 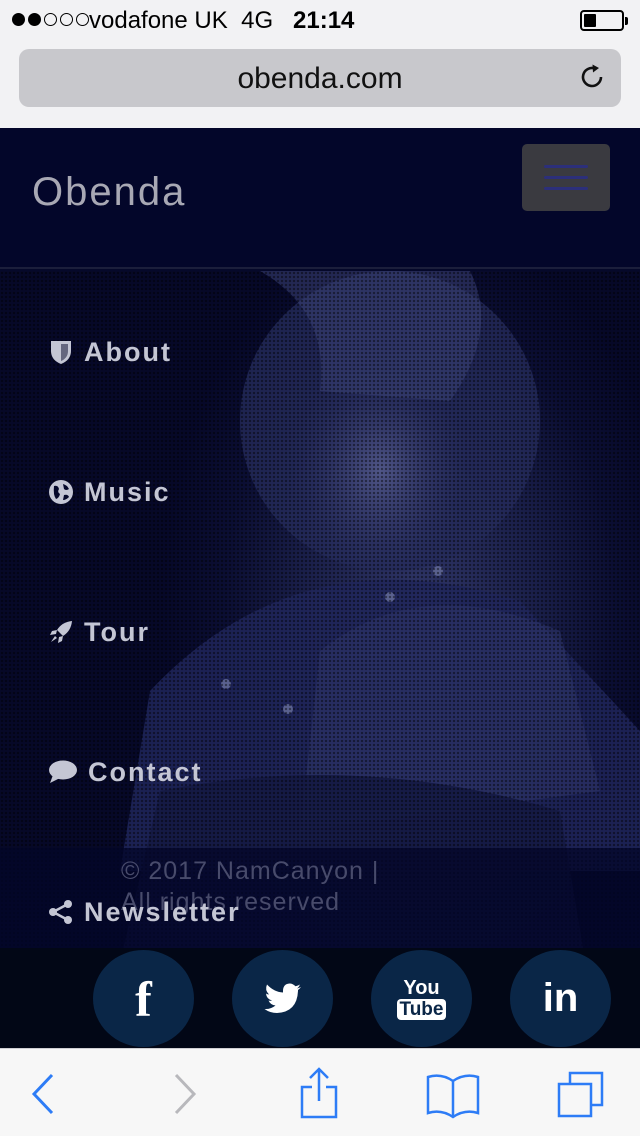 I want to click on status-bar: vodafone UK 4G 21:14, so click(x=320, y=20).